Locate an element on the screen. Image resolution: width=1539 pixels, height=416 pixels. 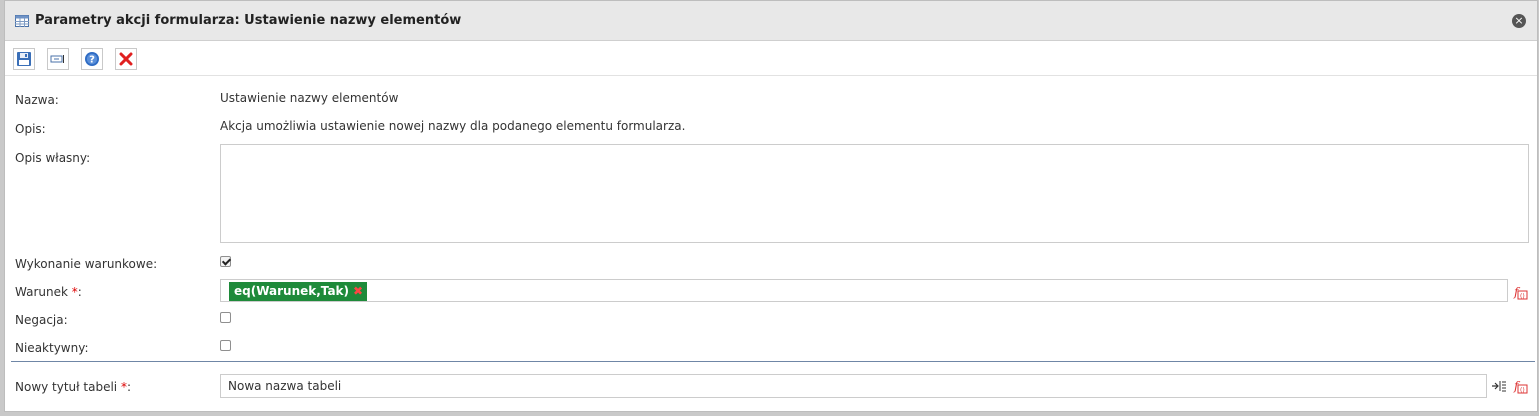
save-button is located at coordinates (24, 59).